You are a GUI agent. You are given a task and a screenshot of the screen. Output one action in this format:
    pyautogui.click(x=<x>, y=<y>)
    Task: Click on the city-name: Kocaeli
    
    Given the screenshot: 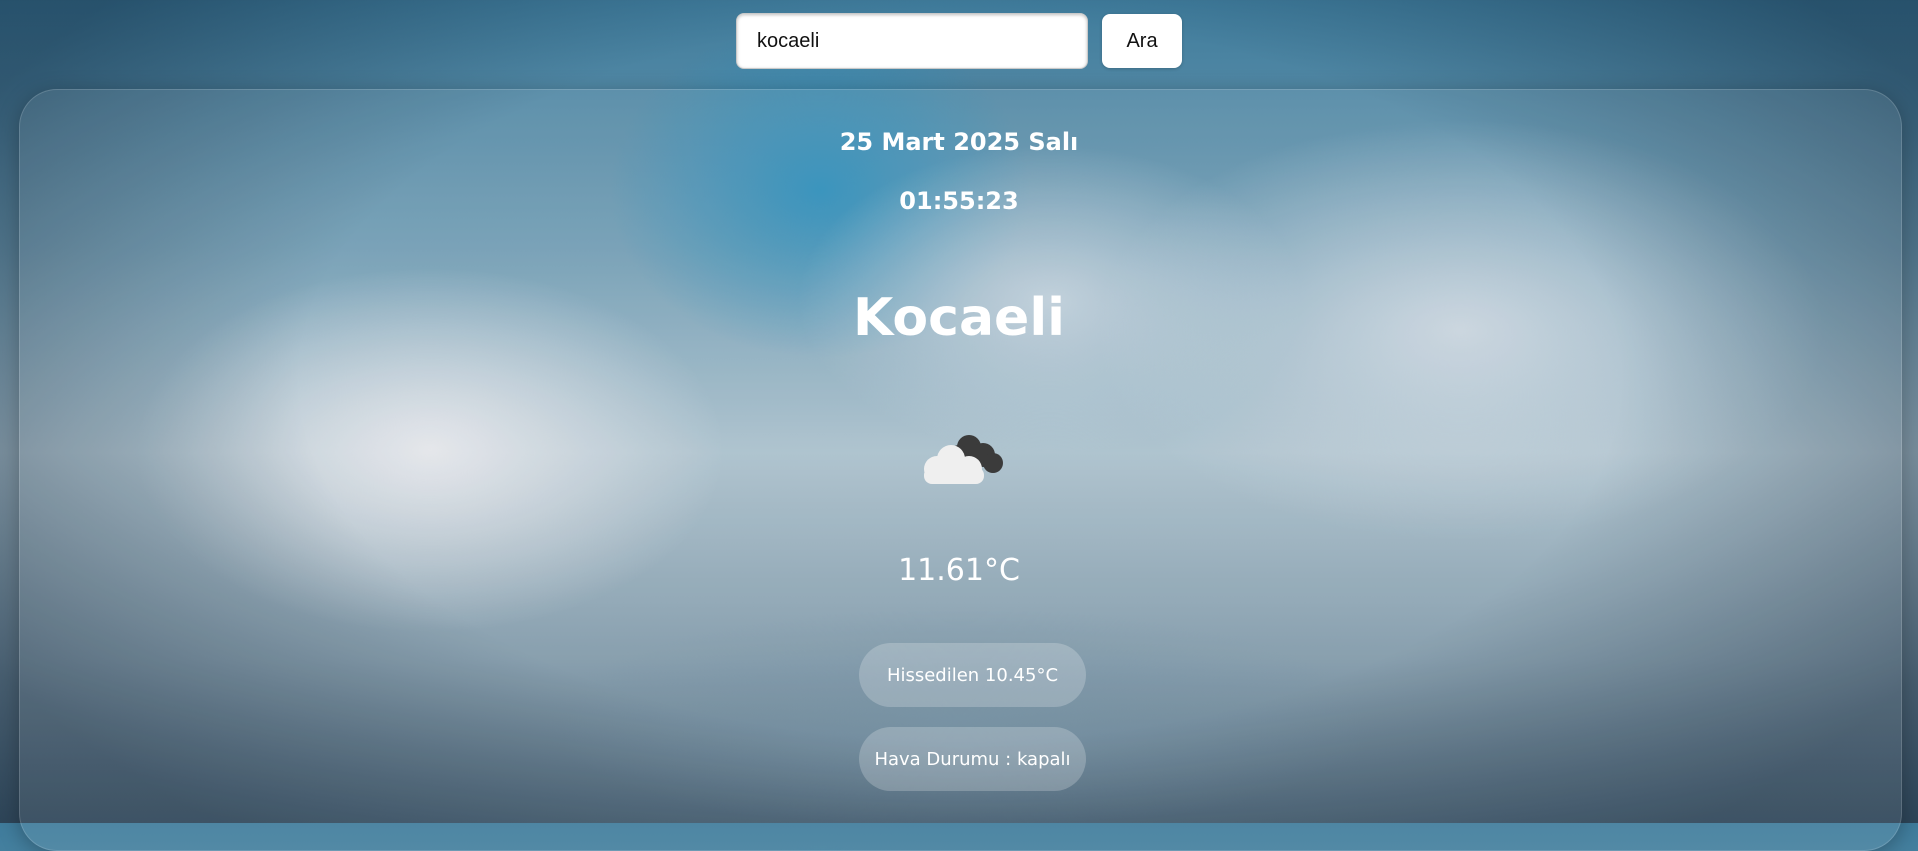 What is the action you would take?
    pyautogui.click(x=959, y=318)
    